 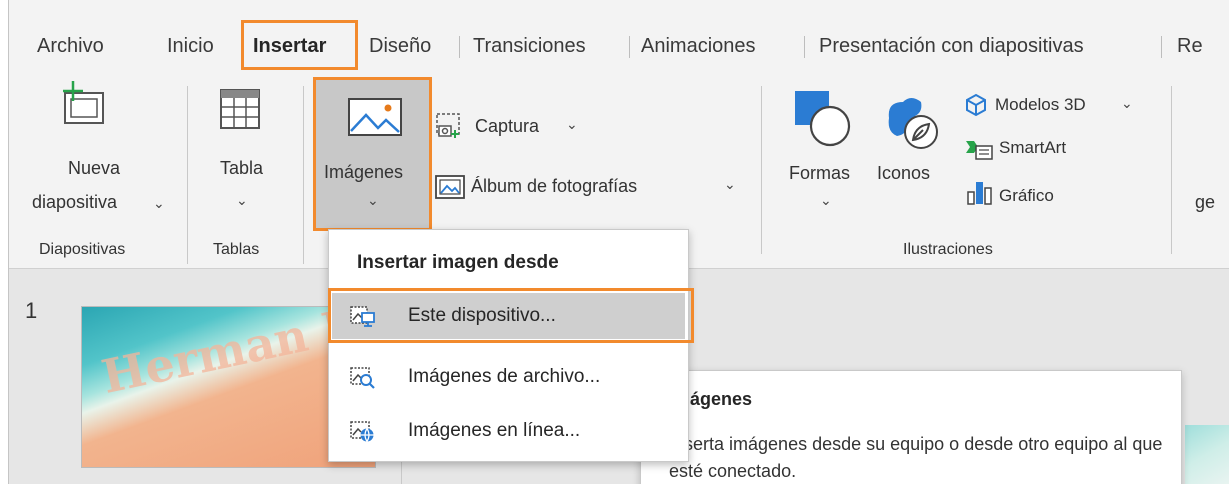 I want to click on group-label-ilustraciones: Ilustraciones, so click(x=948, y=249).